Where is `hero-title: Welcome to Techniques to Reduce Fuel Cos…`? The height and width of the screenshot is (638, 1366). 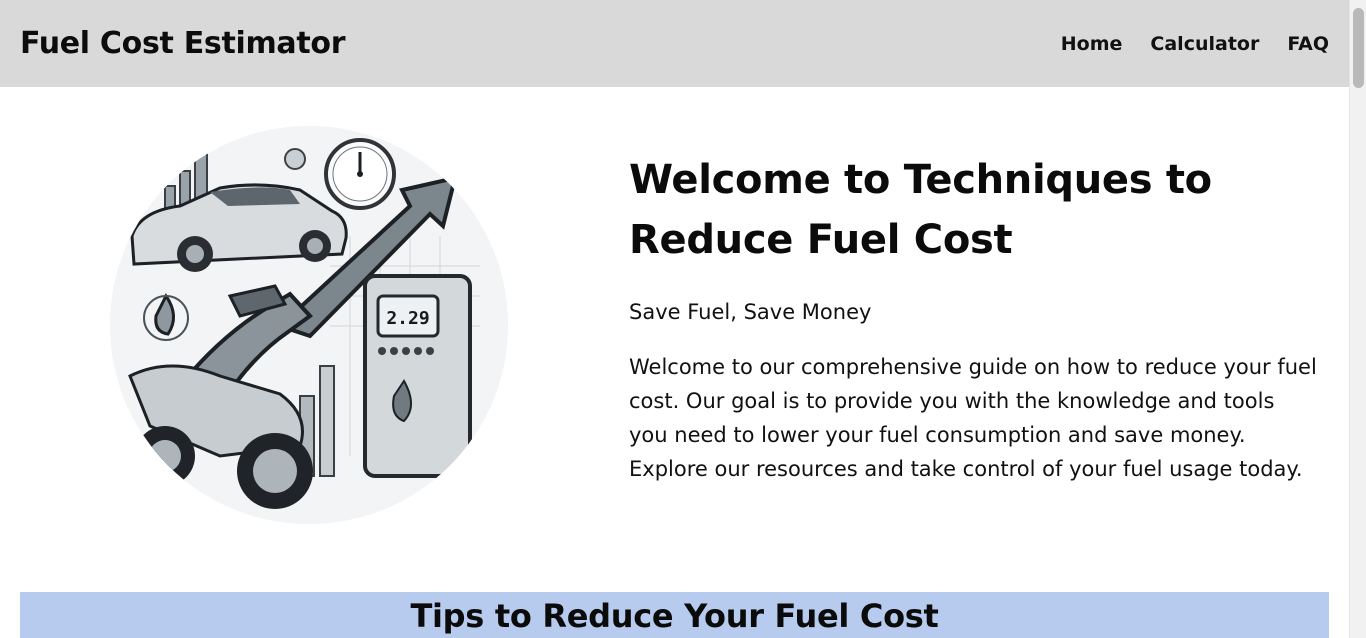 hero-title: Welcome to Techniques to Reduce Fuel Cos… is located at coordinates (920, 210).